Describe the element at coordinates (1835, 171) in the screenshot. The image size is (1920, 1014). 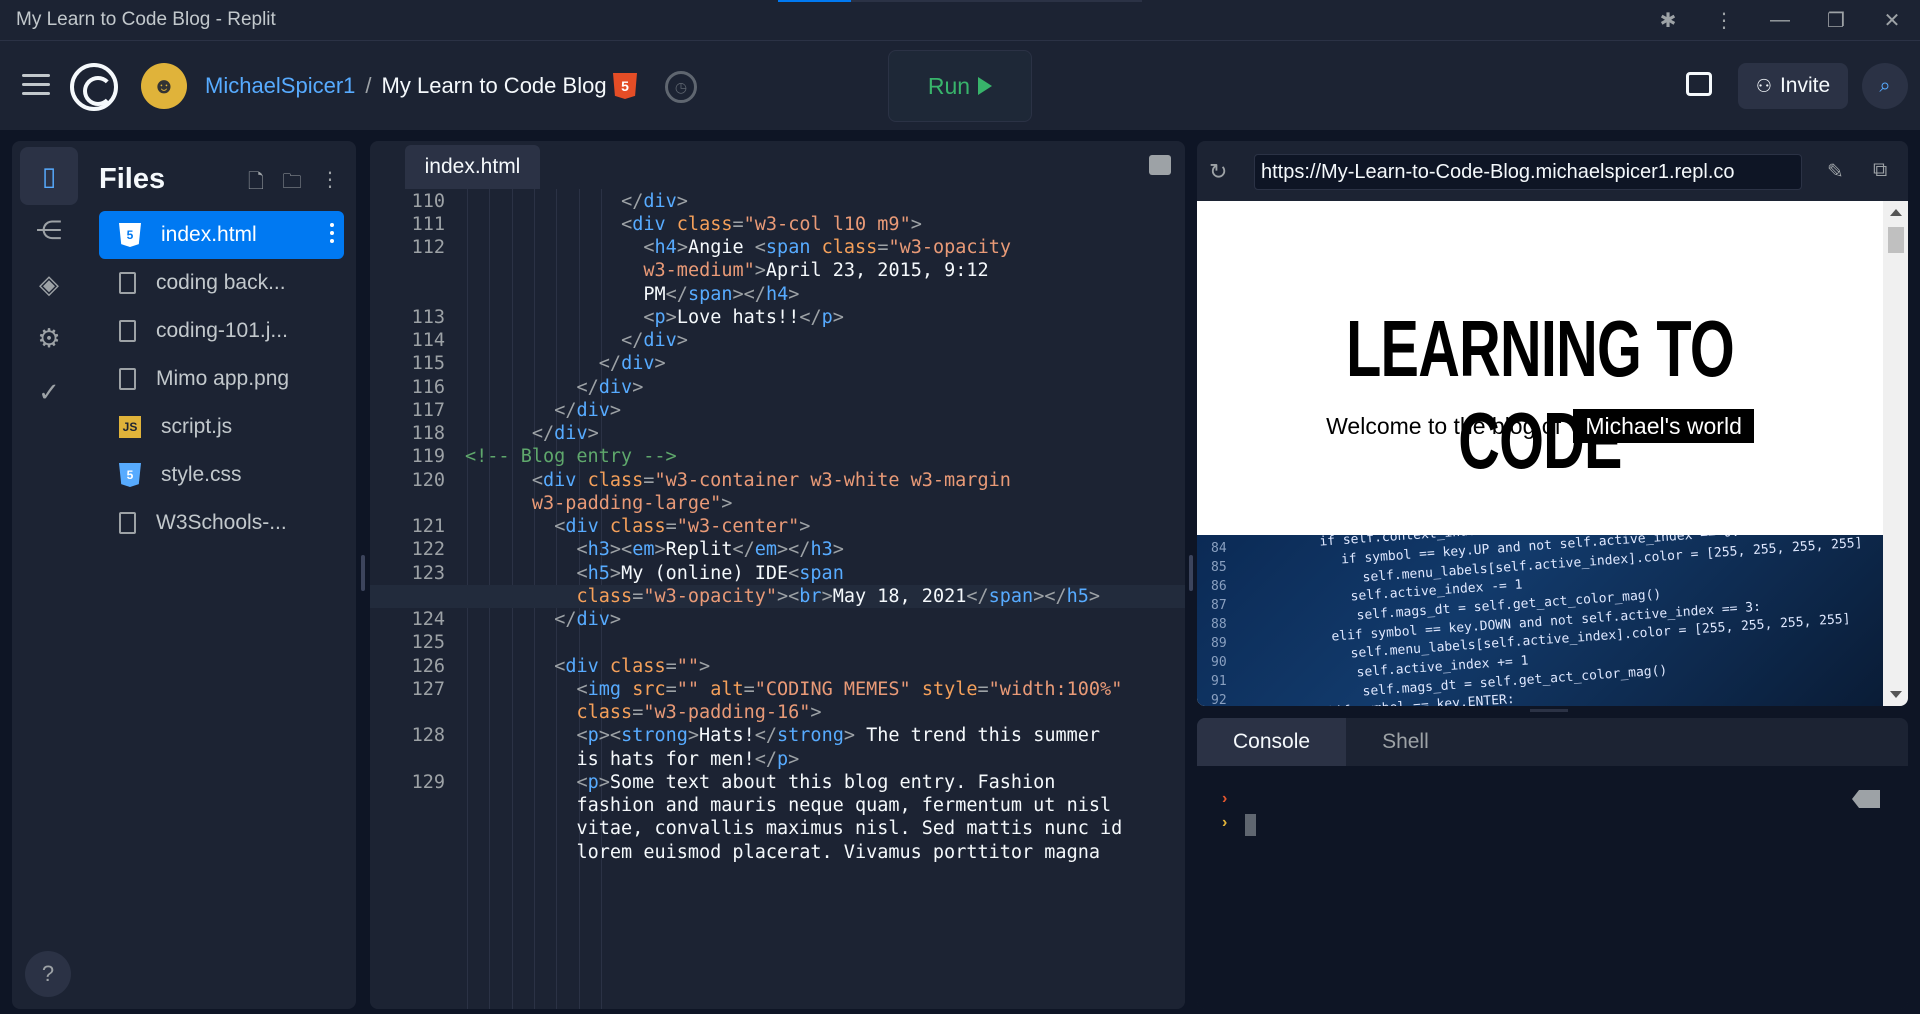
I see `edit-url-icon: ✎` at that location.